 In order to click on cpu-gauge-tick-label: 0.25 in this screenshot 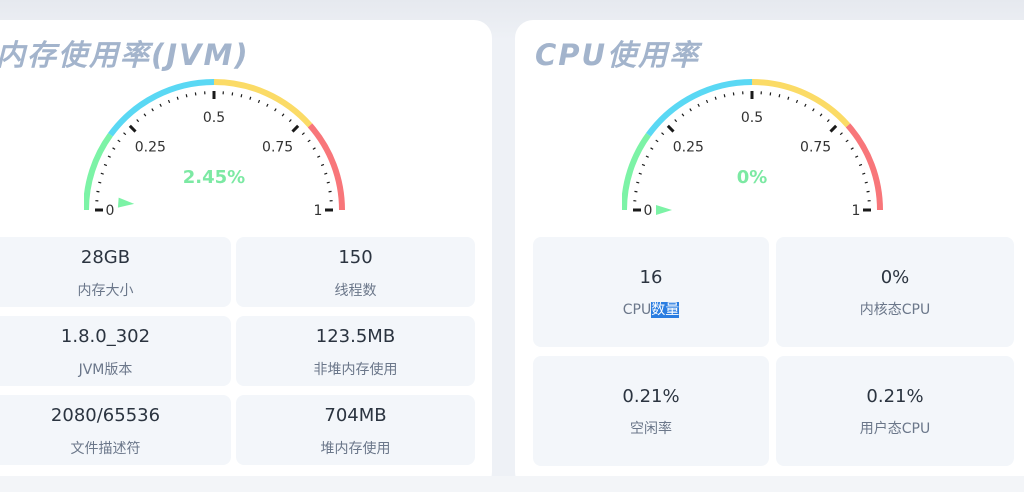, I will do `click(688, 147)`.